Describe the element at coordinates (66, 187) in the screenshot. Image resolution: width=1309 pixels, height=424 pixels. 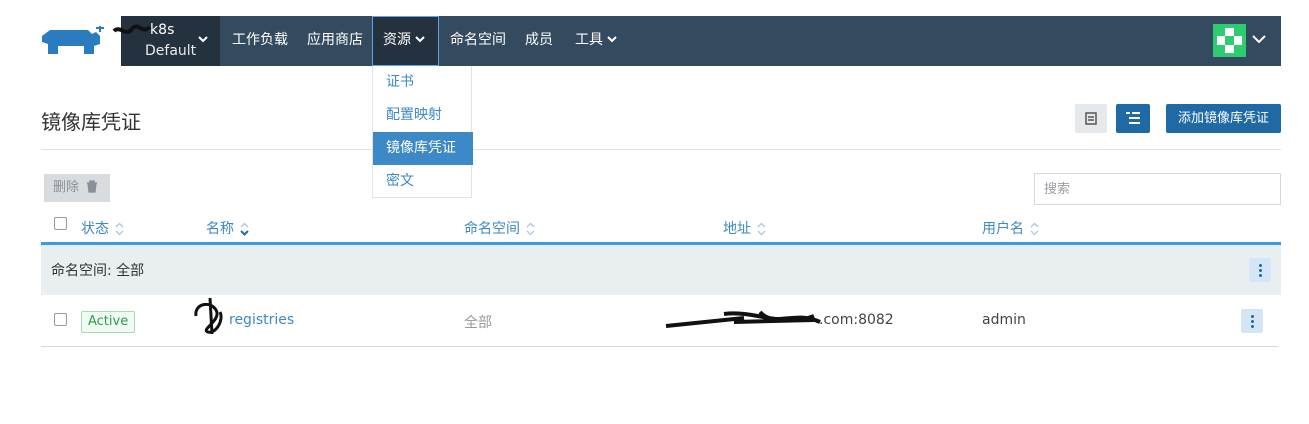
I see `delete-label: 删除` at that location.